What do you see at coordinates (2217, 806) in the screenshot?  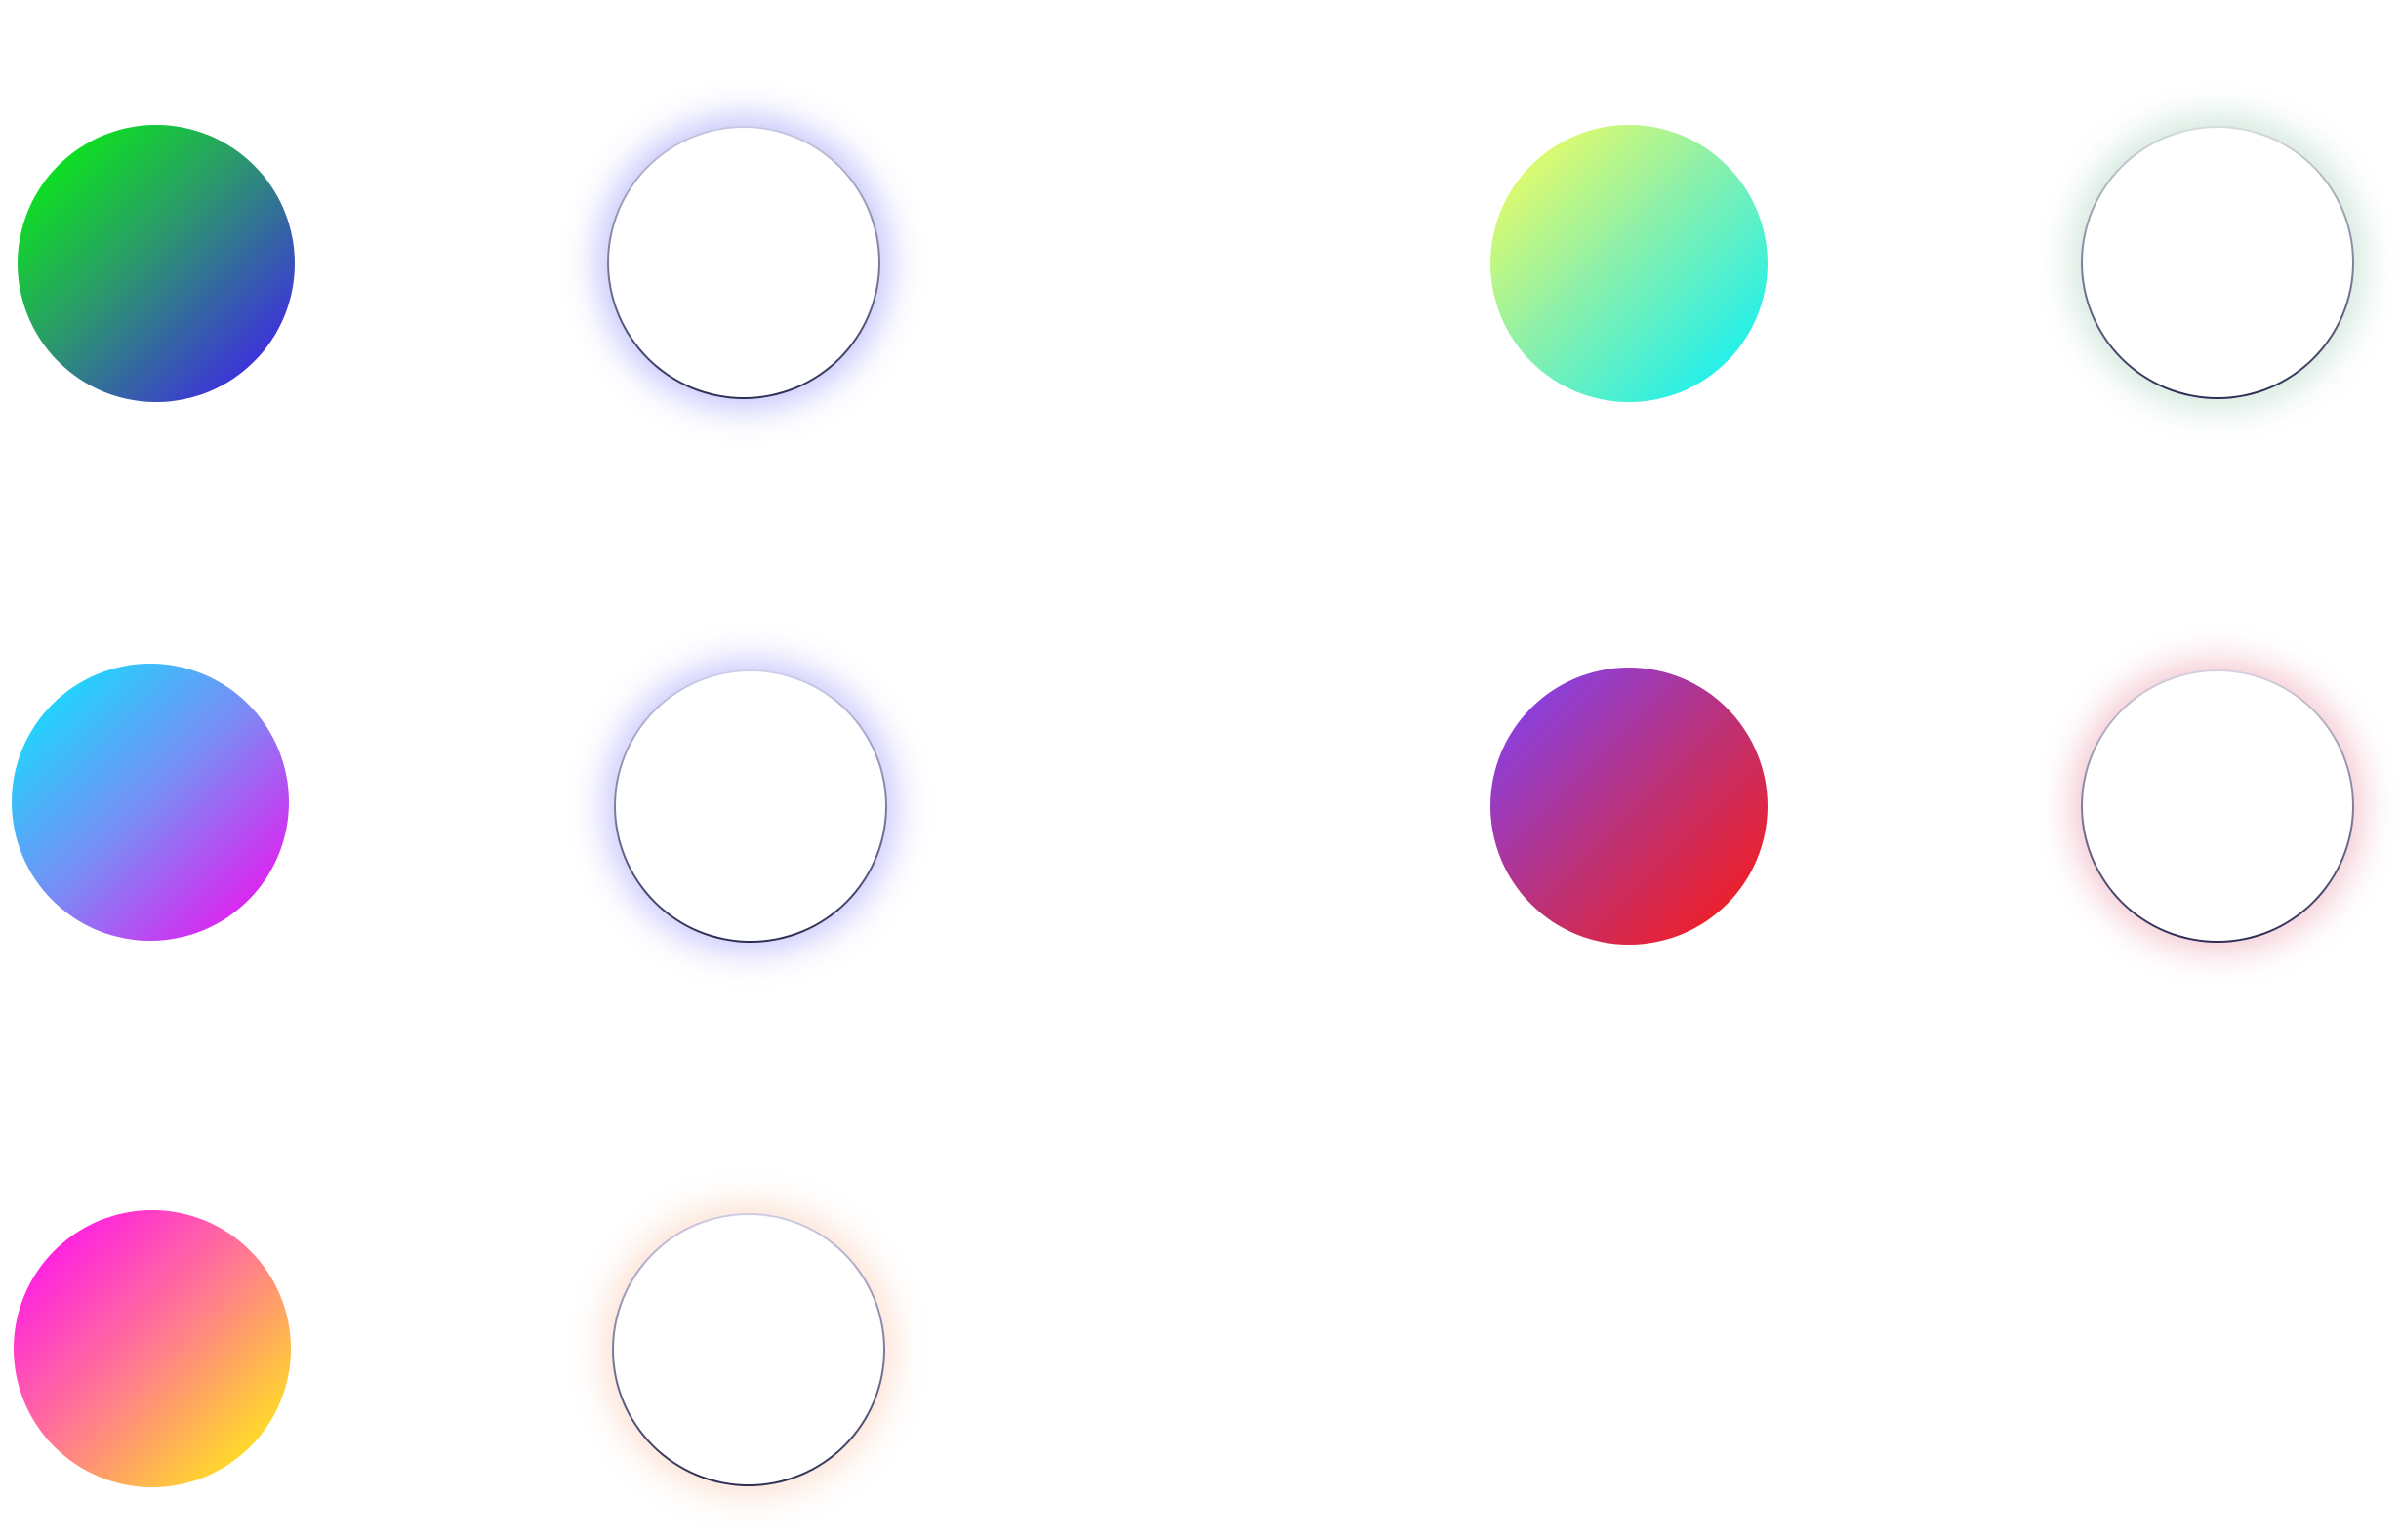 I see `glow-circle-red` at bounding box center [2217, 806].